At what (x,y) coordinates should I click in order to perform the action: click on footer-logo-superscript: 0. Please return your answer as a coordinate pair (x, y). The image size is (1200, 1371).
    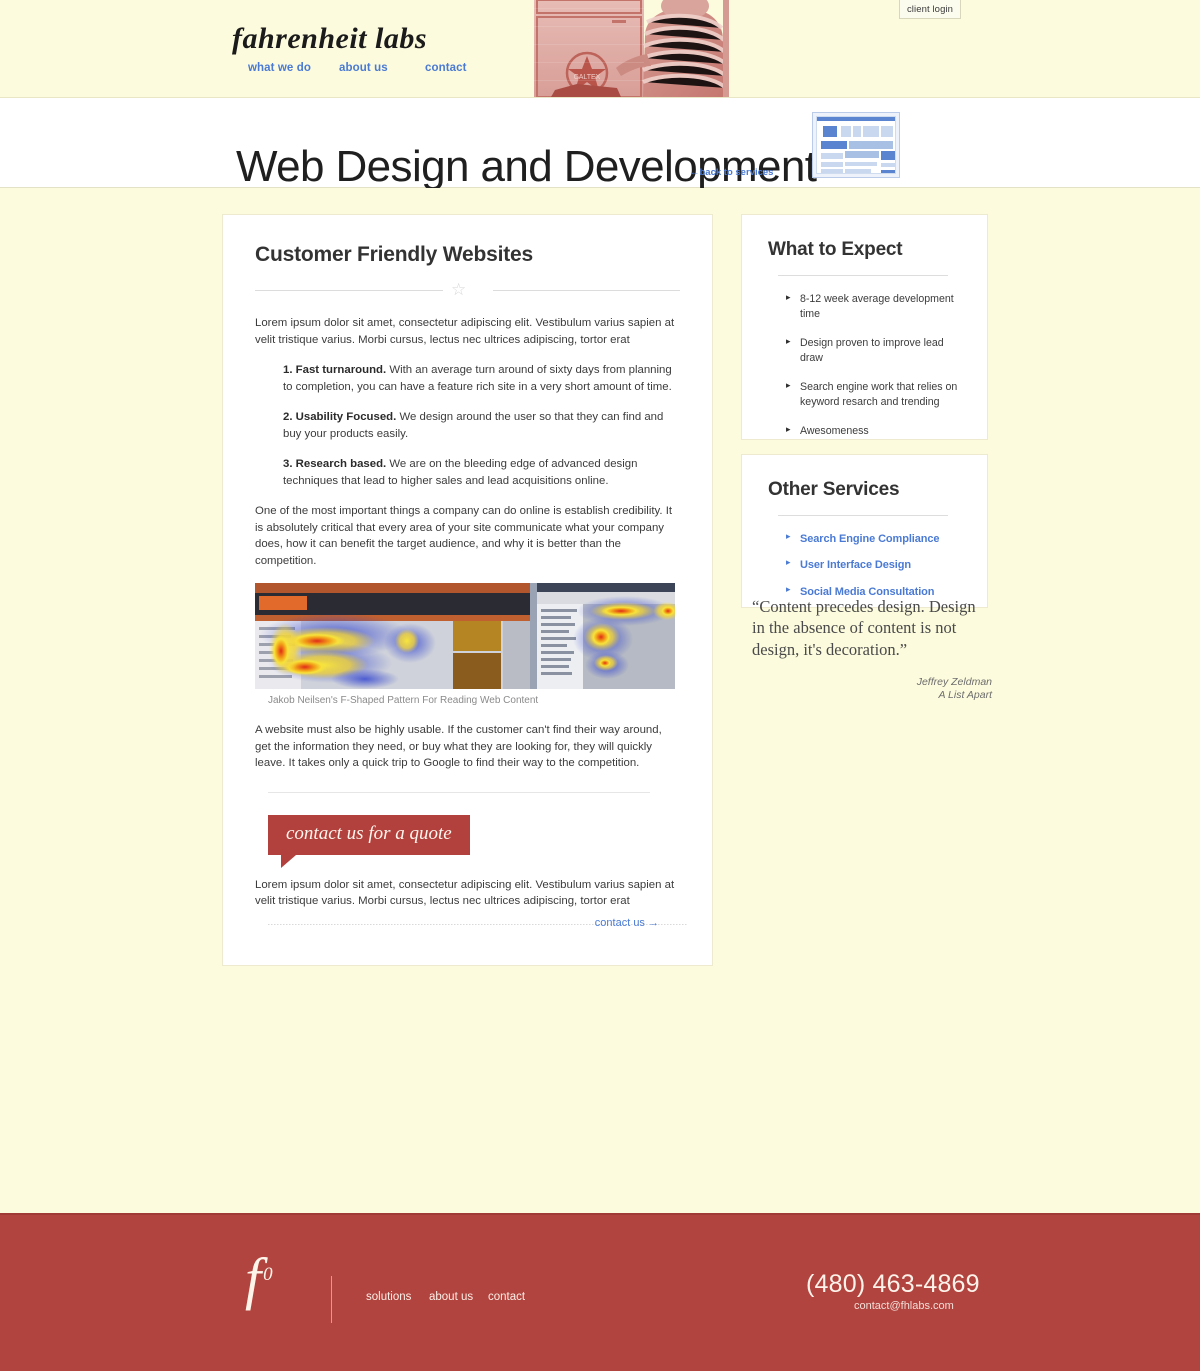
    Looking at the image, I should click on (268, 1274).